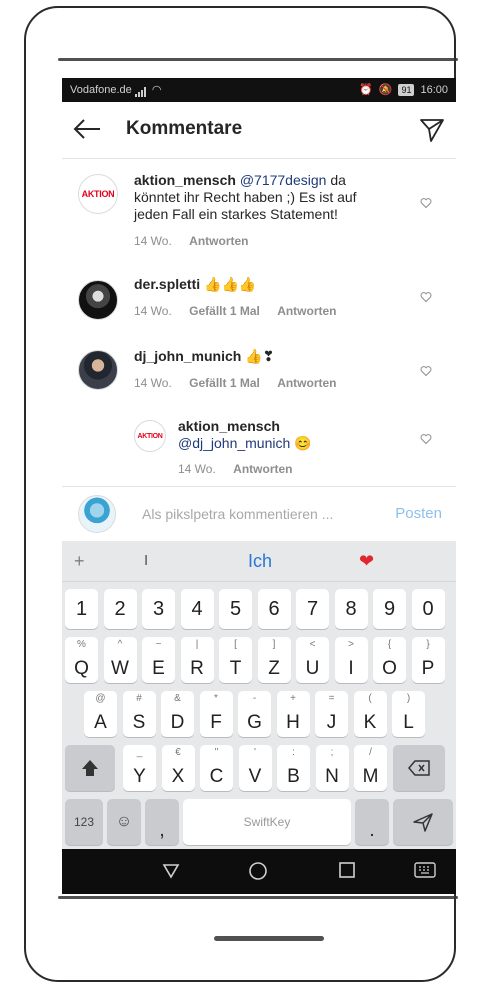 Image resolution: width=478 pixels, height=989 pixels. What do you see at coordinates (351, 660) in the screenshot?
I see `key-i: > I` at bounding box center [351, 660].